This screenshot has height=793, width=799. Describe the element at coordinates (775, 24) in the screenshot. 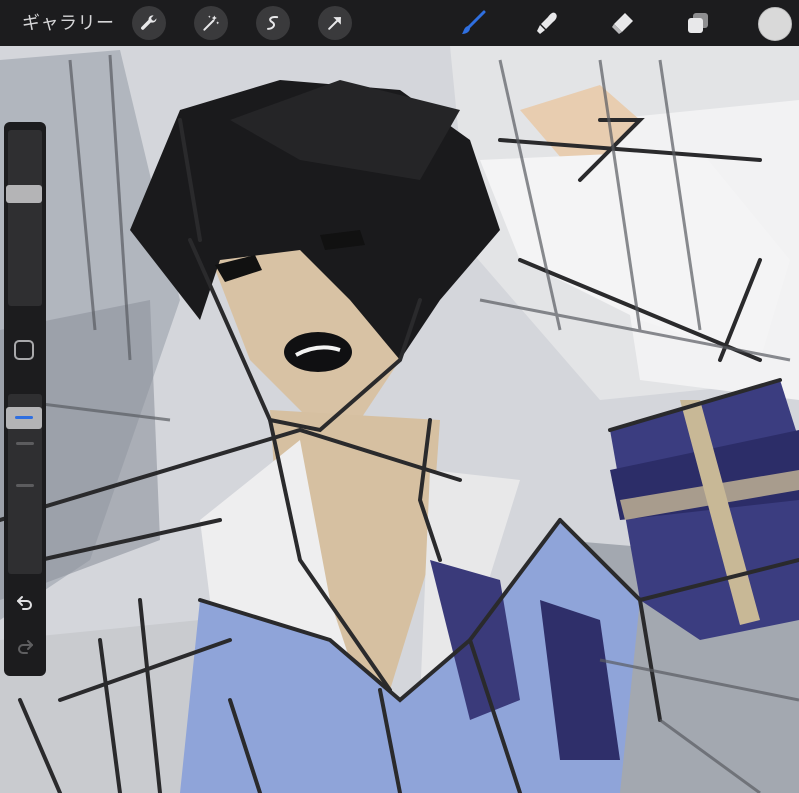

I see `color-button` at that location.